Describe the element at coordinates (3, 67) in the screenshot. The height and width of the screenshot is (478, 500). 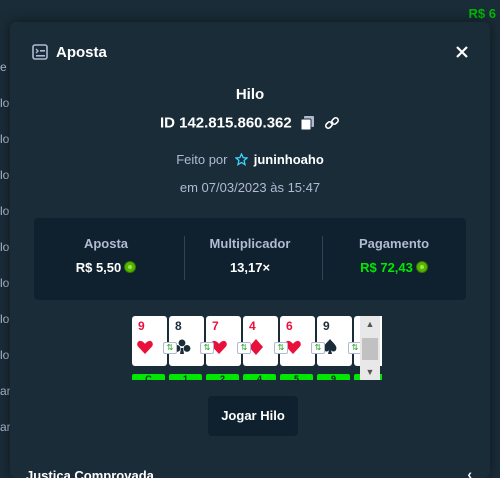
I see `background-row-label: e` at that location.